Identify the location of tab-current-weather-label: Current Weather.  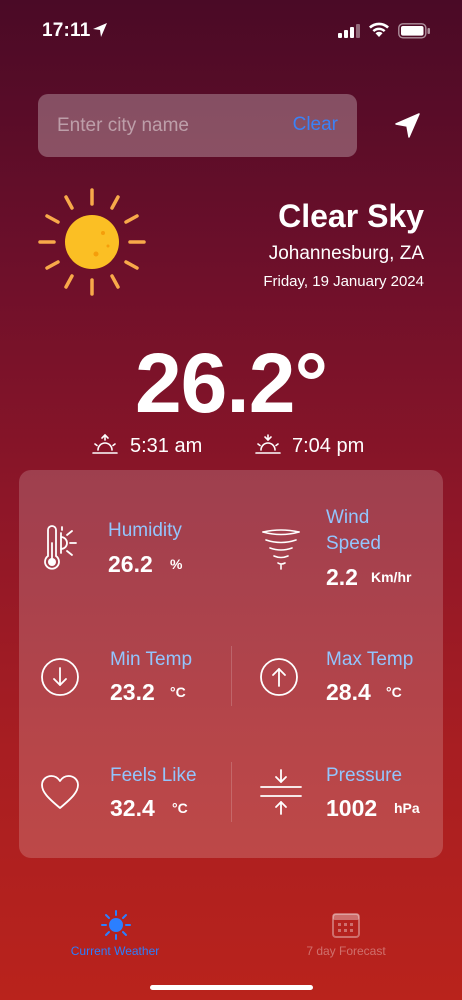
(115, 951).